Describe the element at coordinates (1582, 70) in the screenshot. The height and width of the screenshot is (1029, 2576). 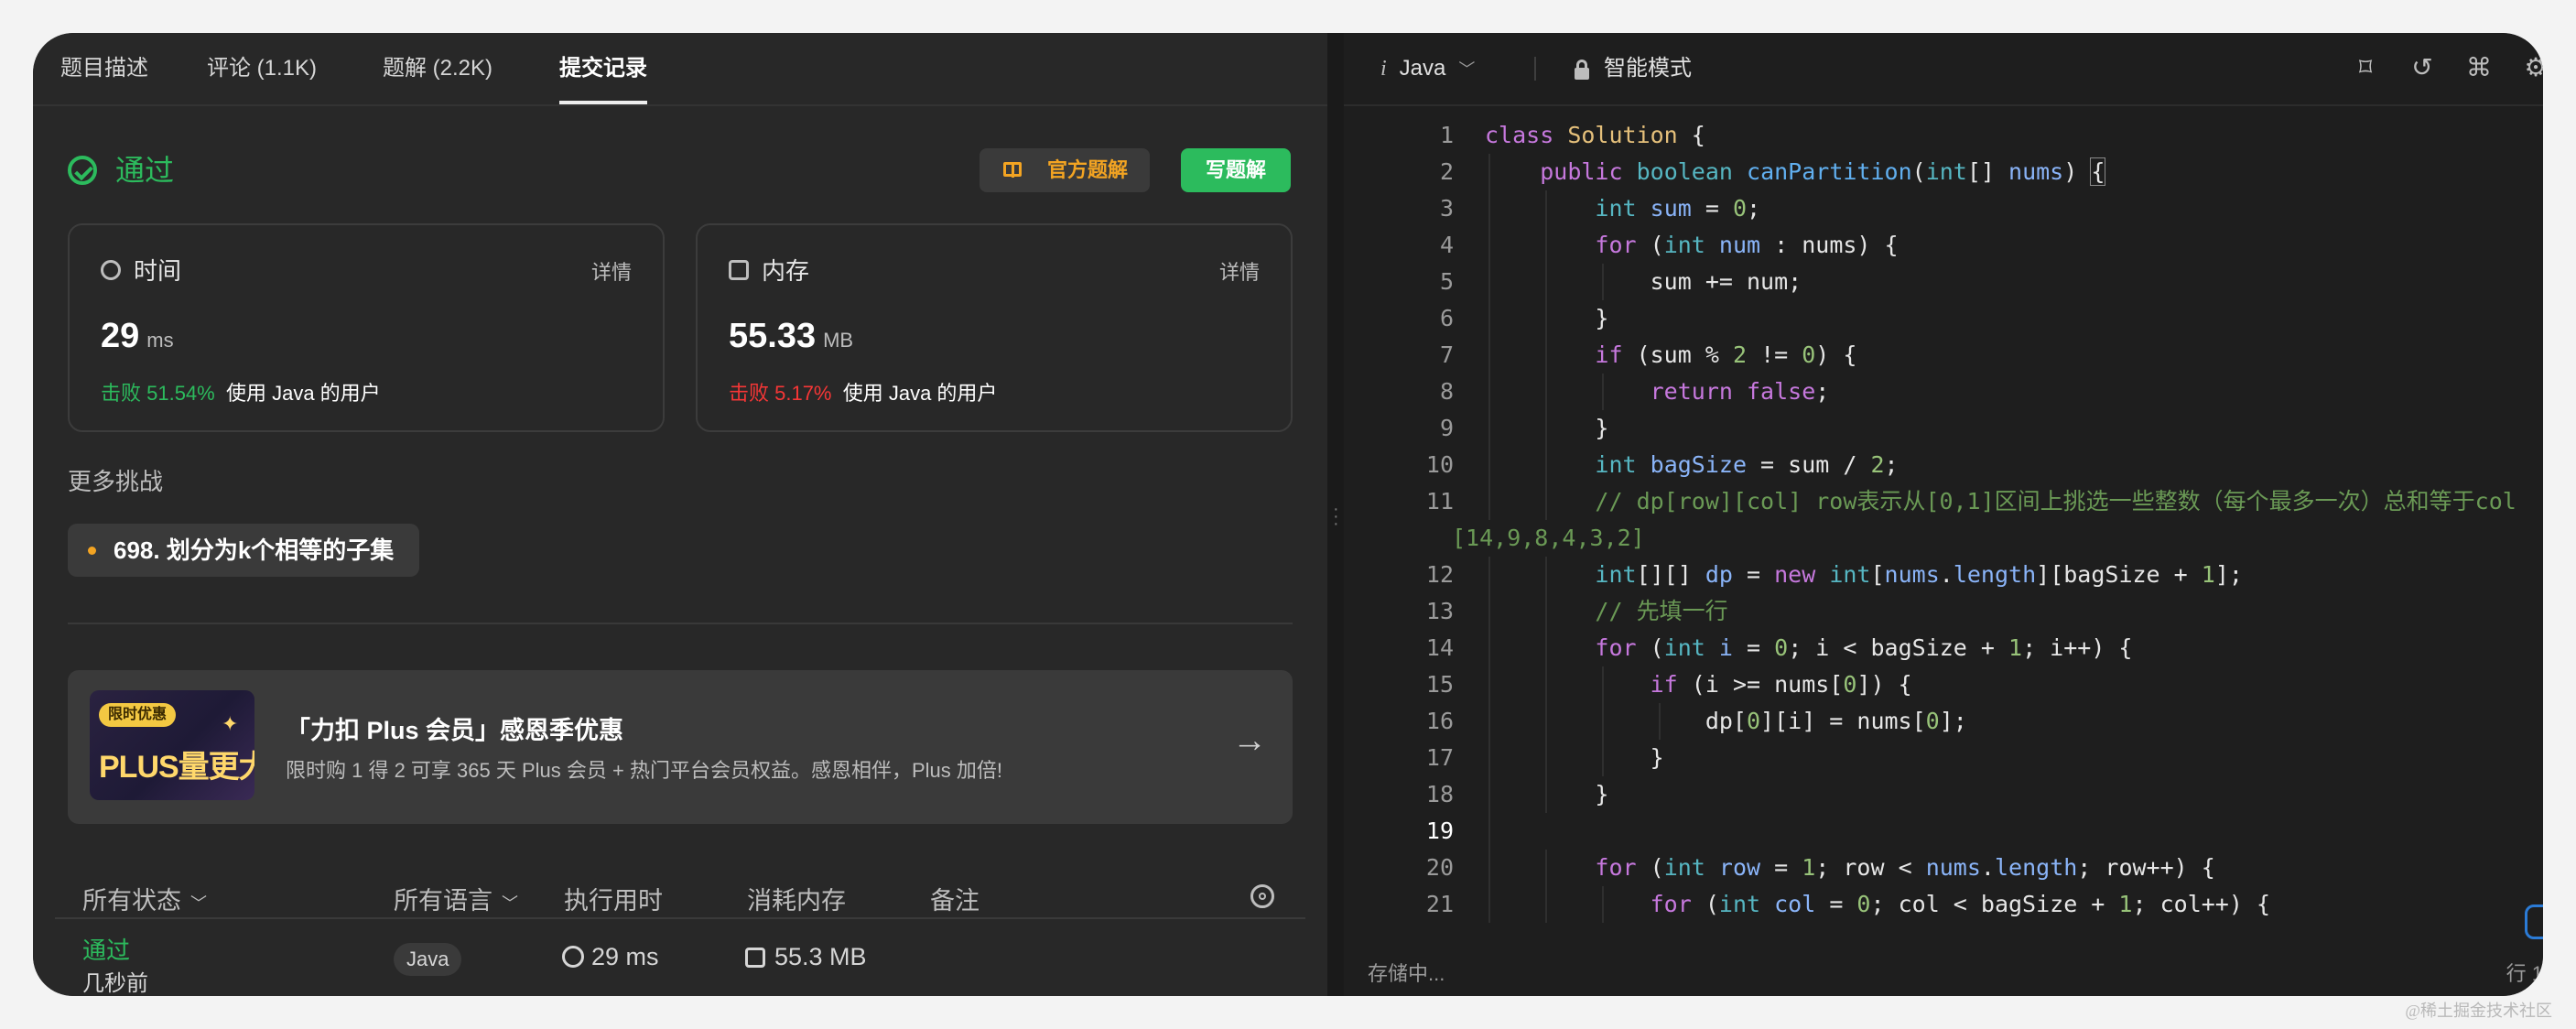
I see `lock-icon` at that location.